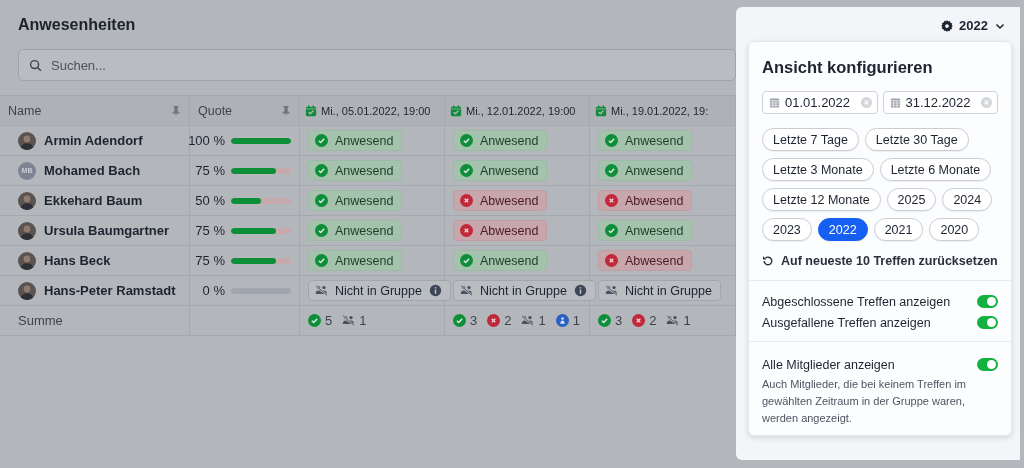 This screenshot has width=1024, height=468. Describe the element at coordinates (935, 169) in the screenshot. I see `range-chip: Letzte 6 Monate` at that location.